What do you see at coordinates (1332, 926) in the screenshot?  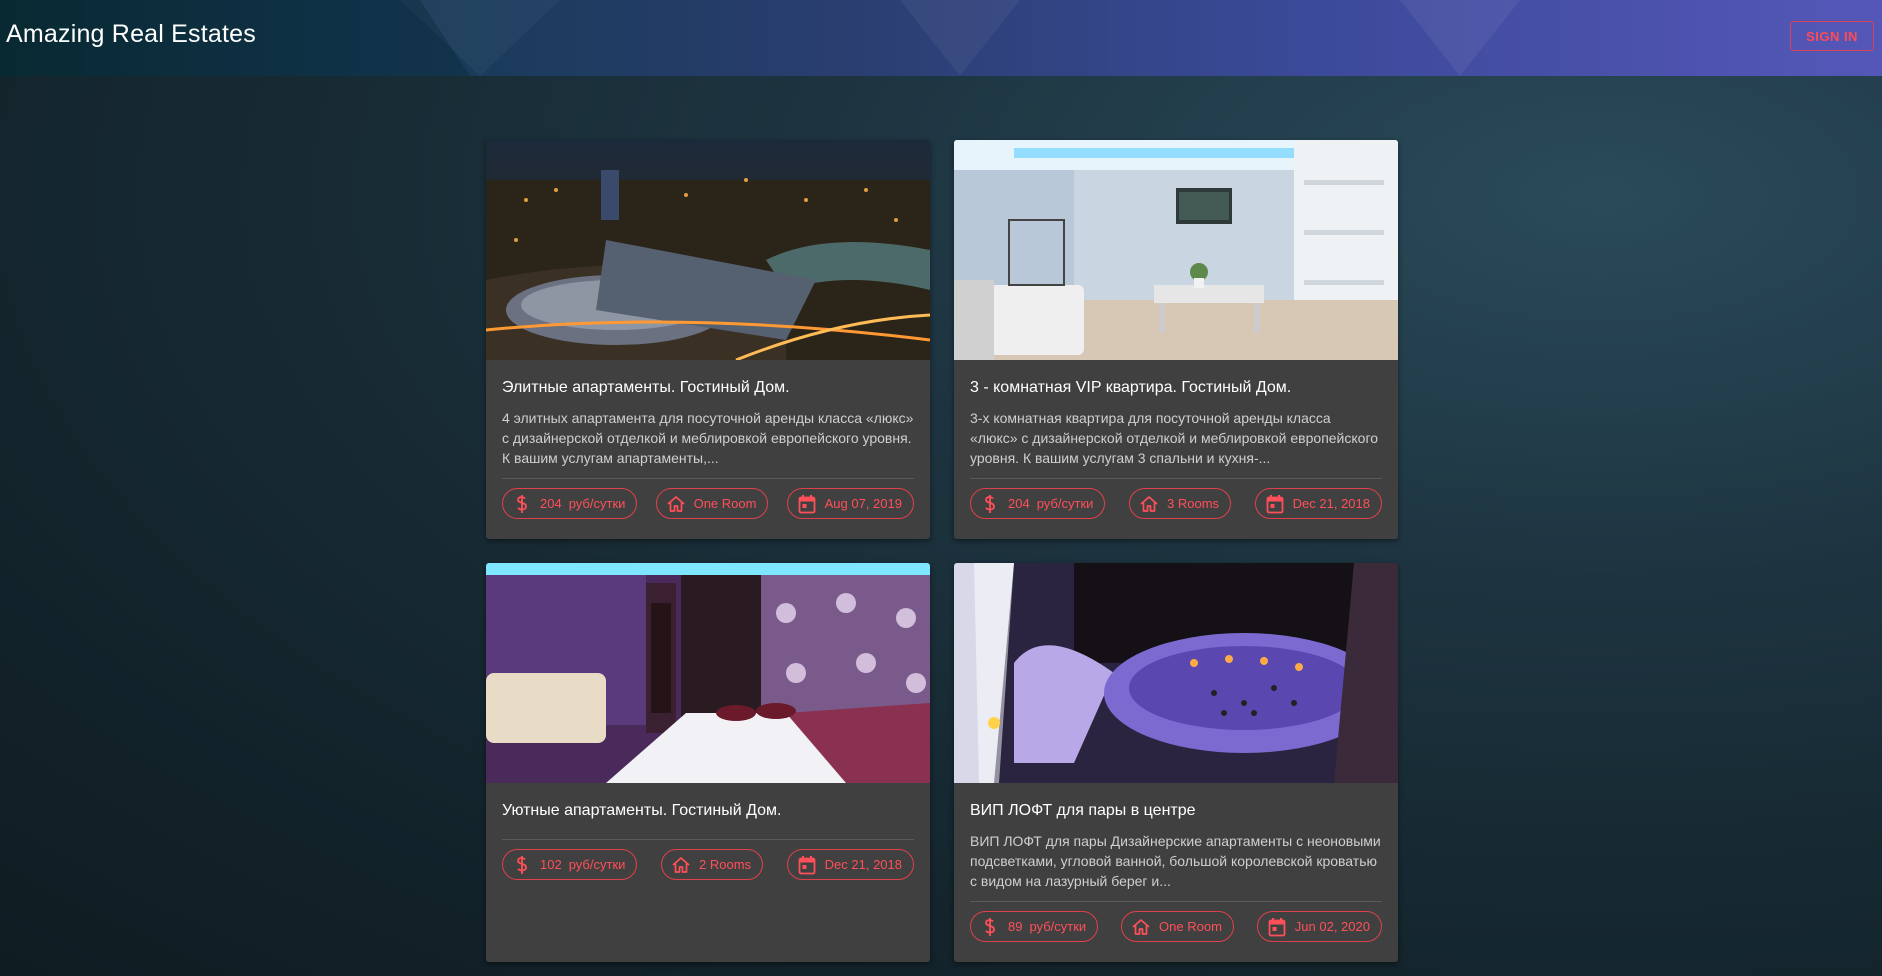 I see `date-value: Jun 02, 2020` at bounding box center [1332, 926].